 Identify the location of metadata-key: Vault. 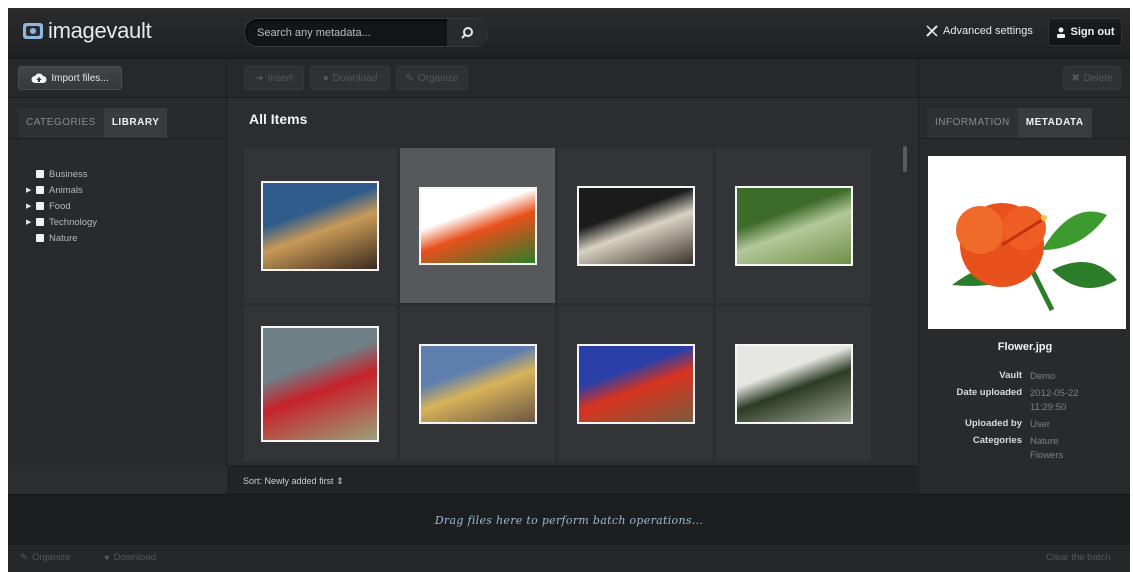
(1010, 375).